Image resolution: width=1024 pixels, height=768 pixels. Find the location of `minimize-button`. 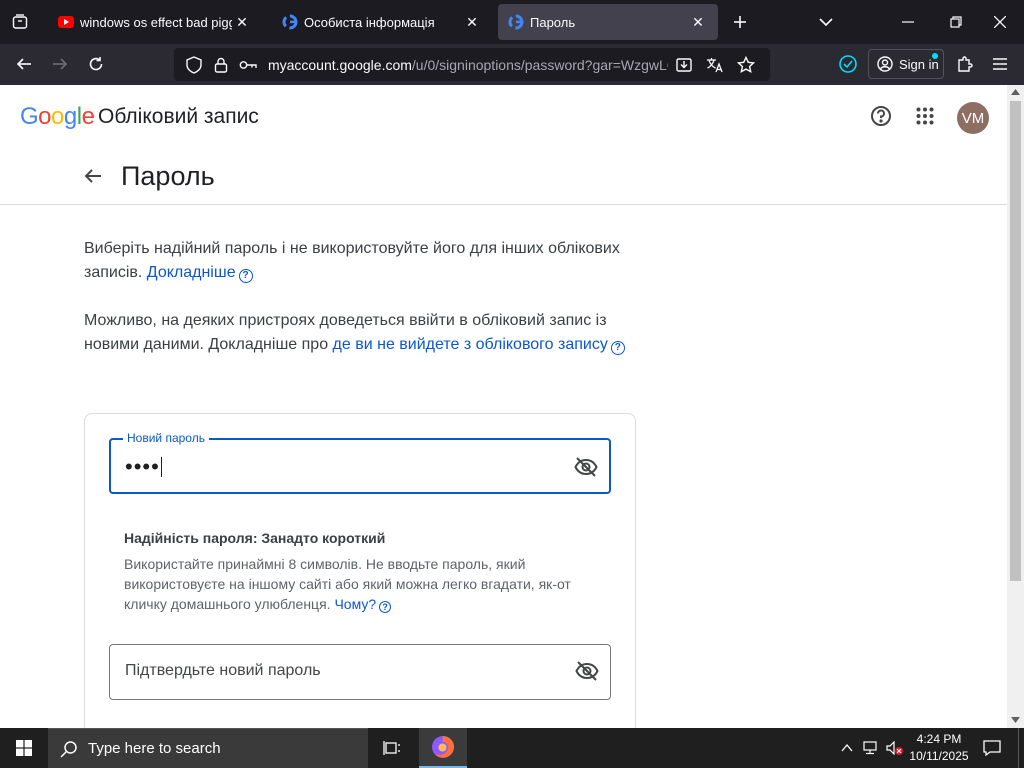

minimize-button is located at coordinates (908, 22).